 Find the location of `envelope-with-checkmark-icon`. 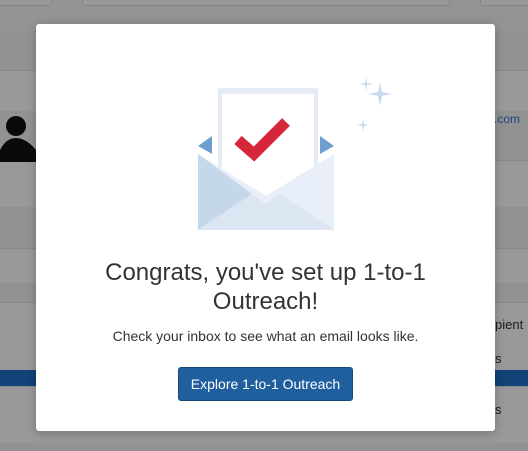

envelope-with-checkmark-icon is located at coordinates (295, 153).